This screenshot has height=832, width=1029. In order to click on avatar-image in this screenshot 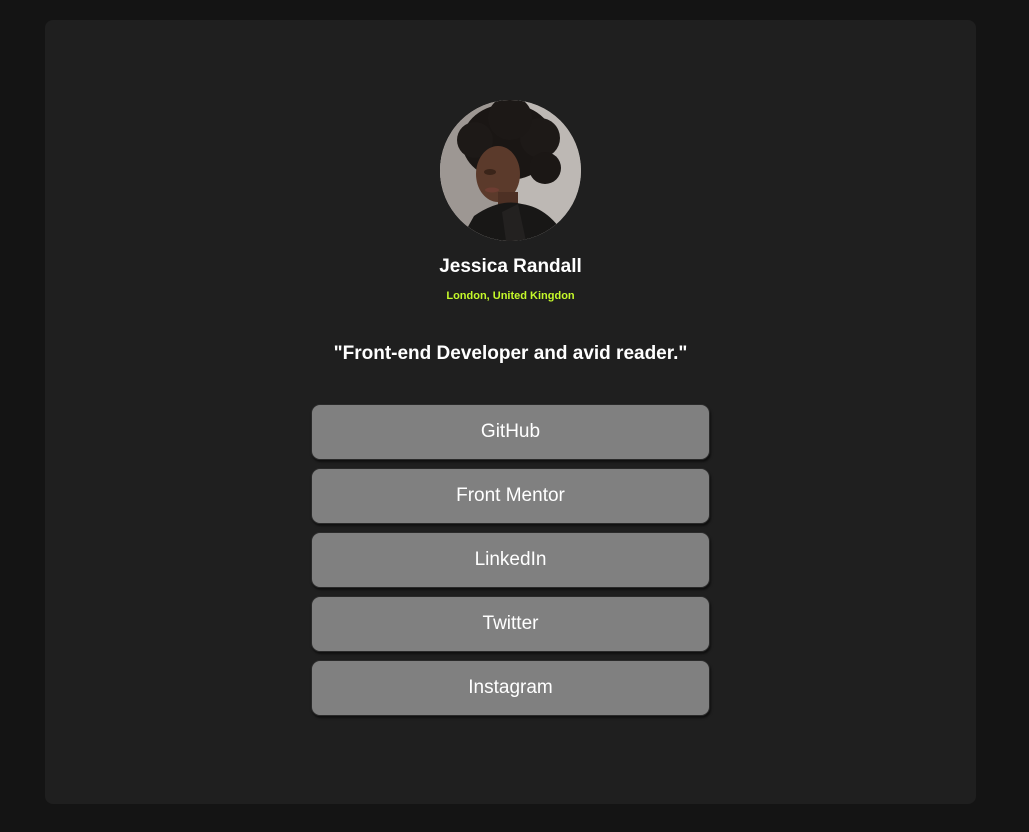, I will do `click(510, 170)`.